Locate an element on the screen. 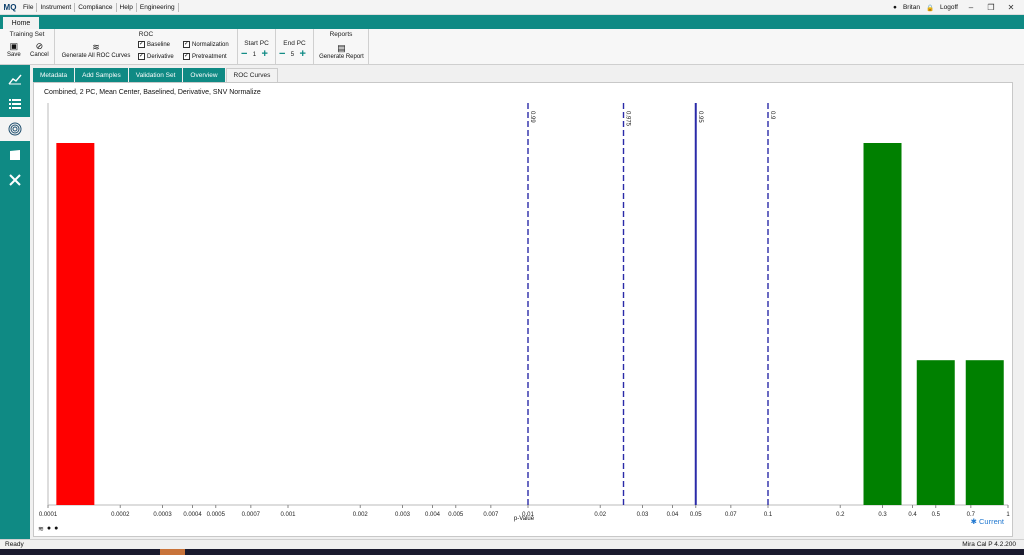  start-pc-value: 1 is located at coordinates (254, 54).